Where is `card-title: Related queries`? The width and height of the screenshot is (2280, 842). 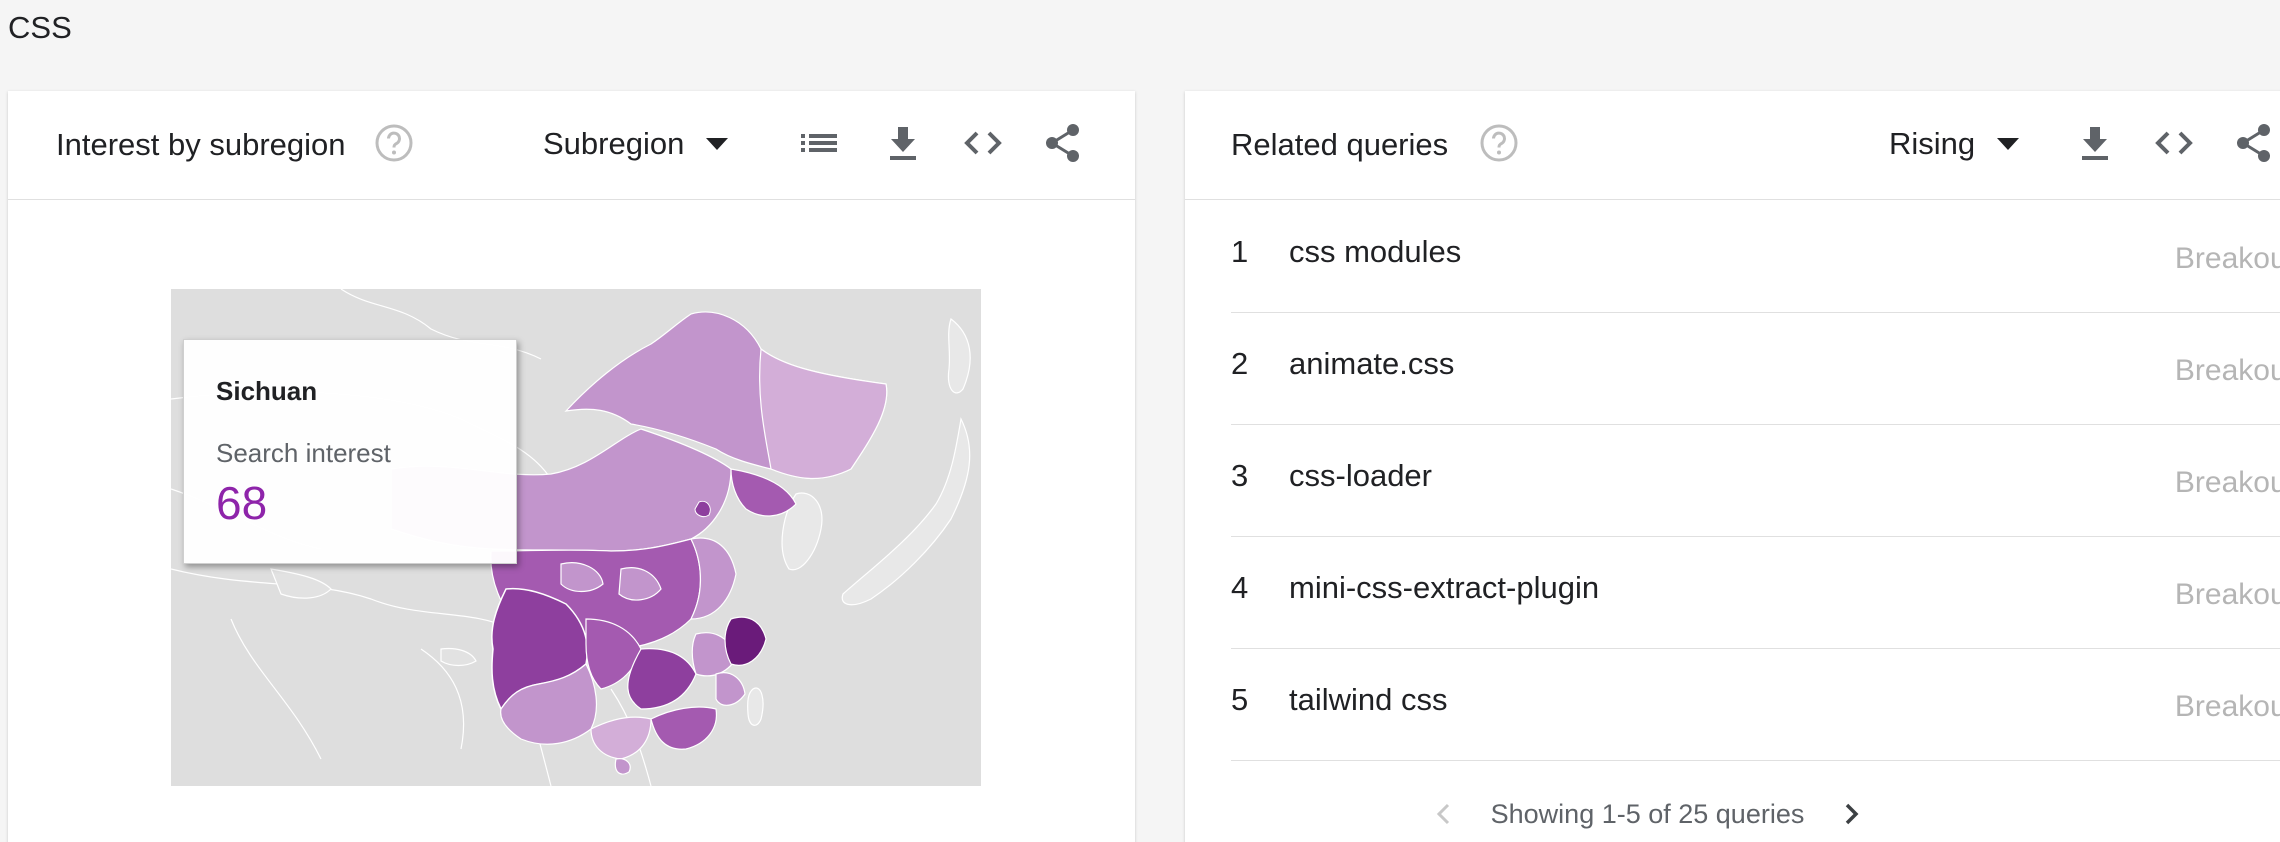 card-title: Related queries is located at coordinates (1340, 144).